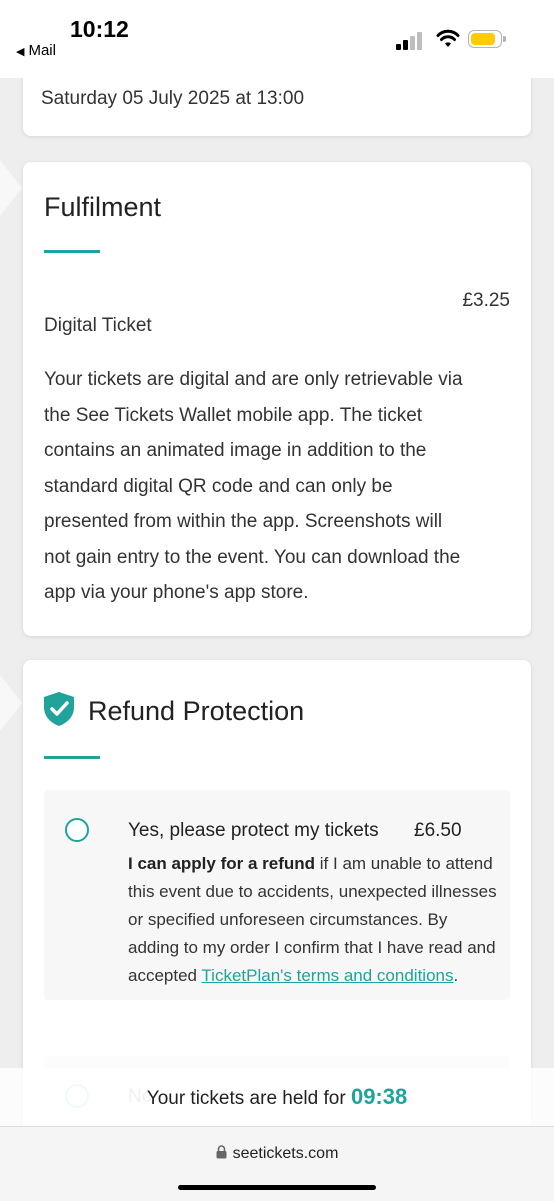 The height and width of the screenshot is (1201, 554). Describe the element at coordinates (277, 1187) in the screenshot. I see `home-indicator` at that location.